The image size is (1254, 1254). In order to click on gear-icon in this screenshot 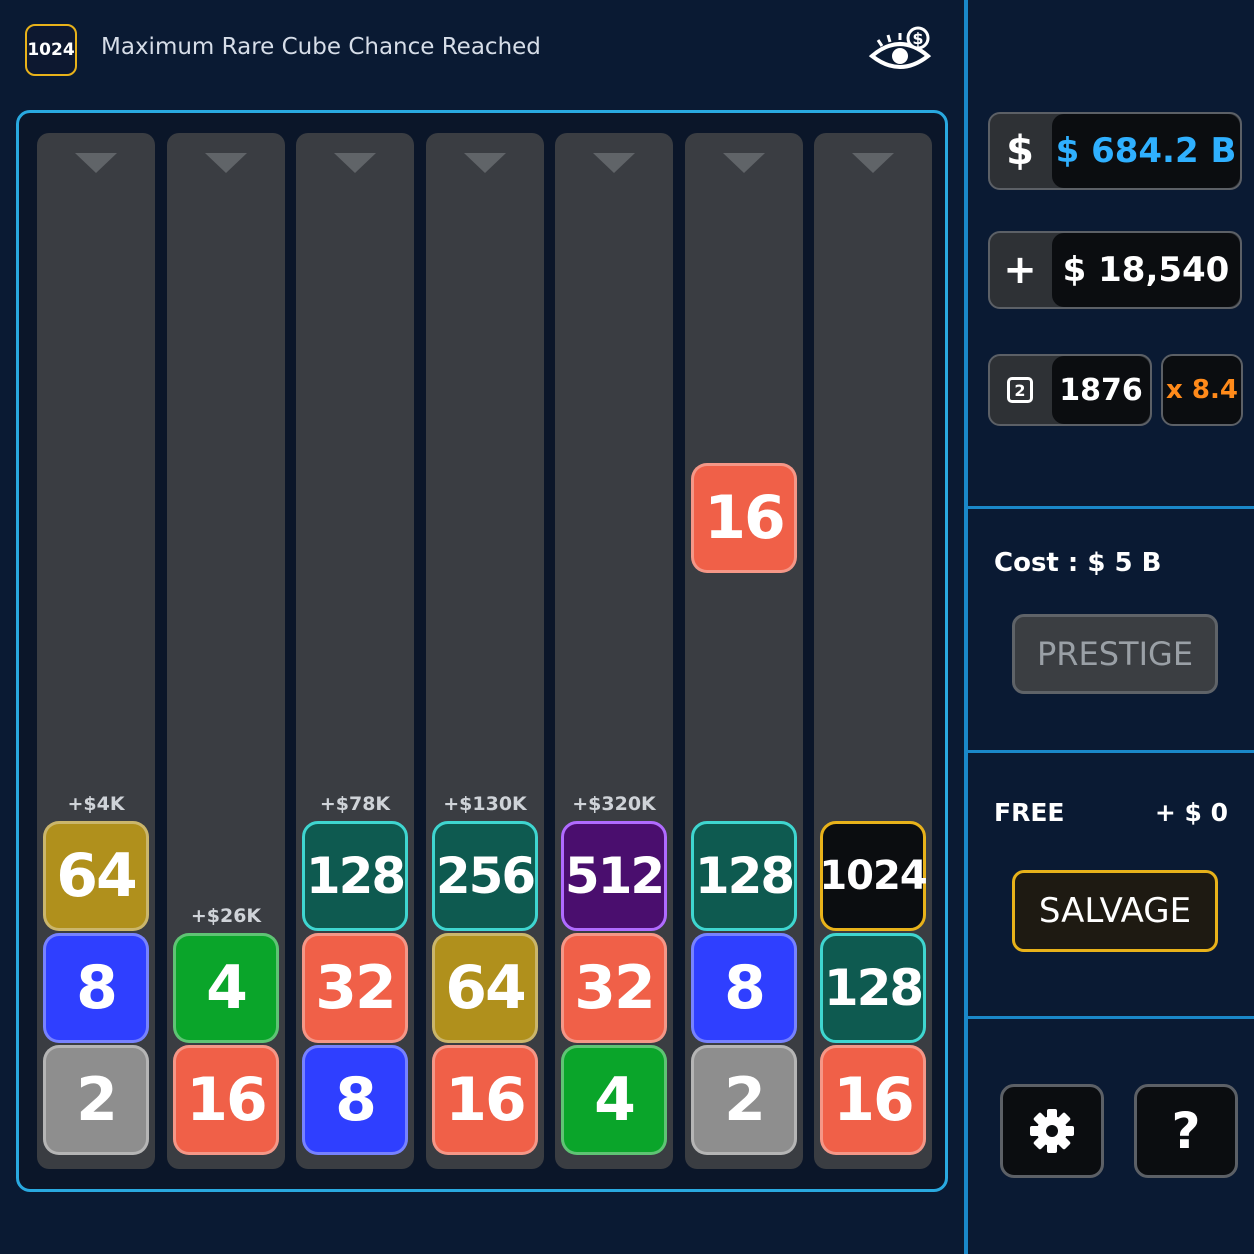, I will do `click(1052, 1131)`.